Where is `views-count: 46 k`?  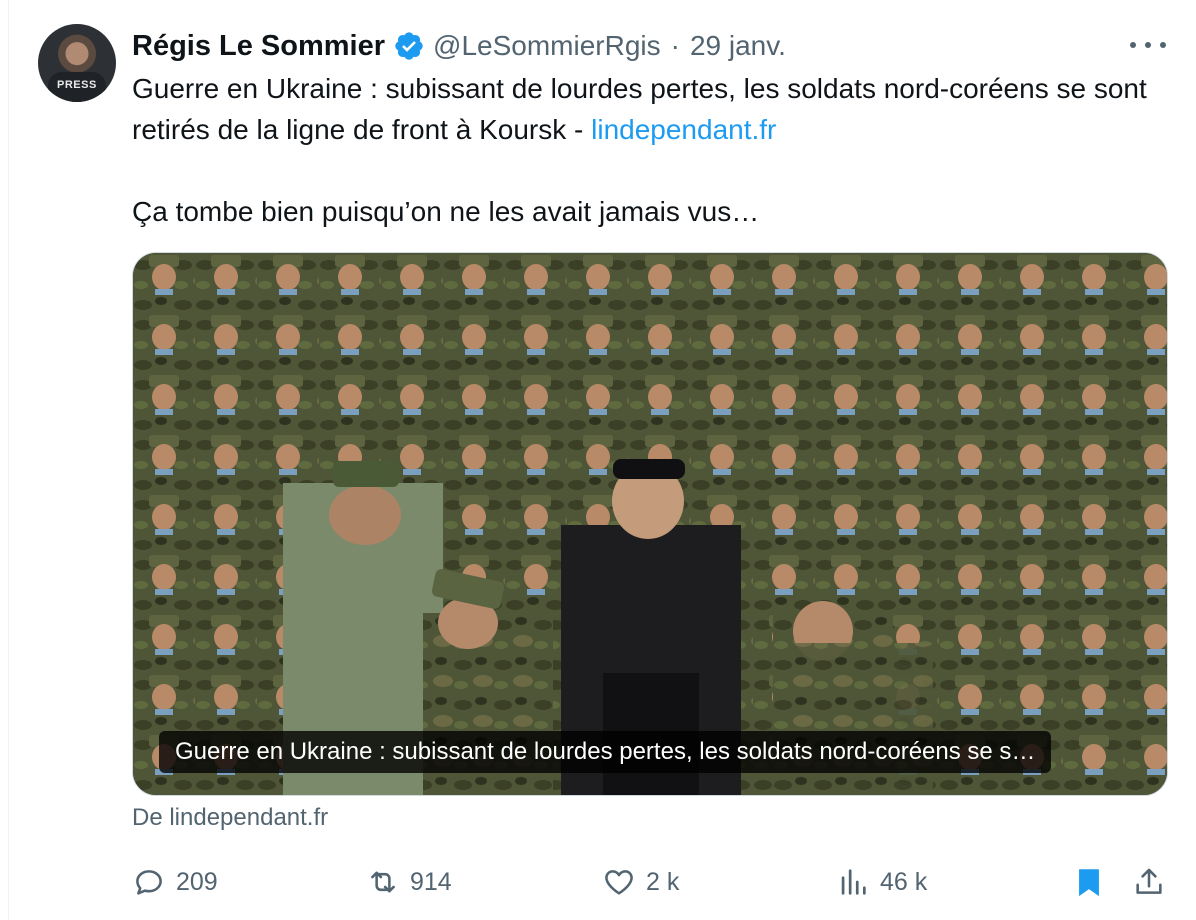
views-count: 46 k is located at coordinates (904, 881).